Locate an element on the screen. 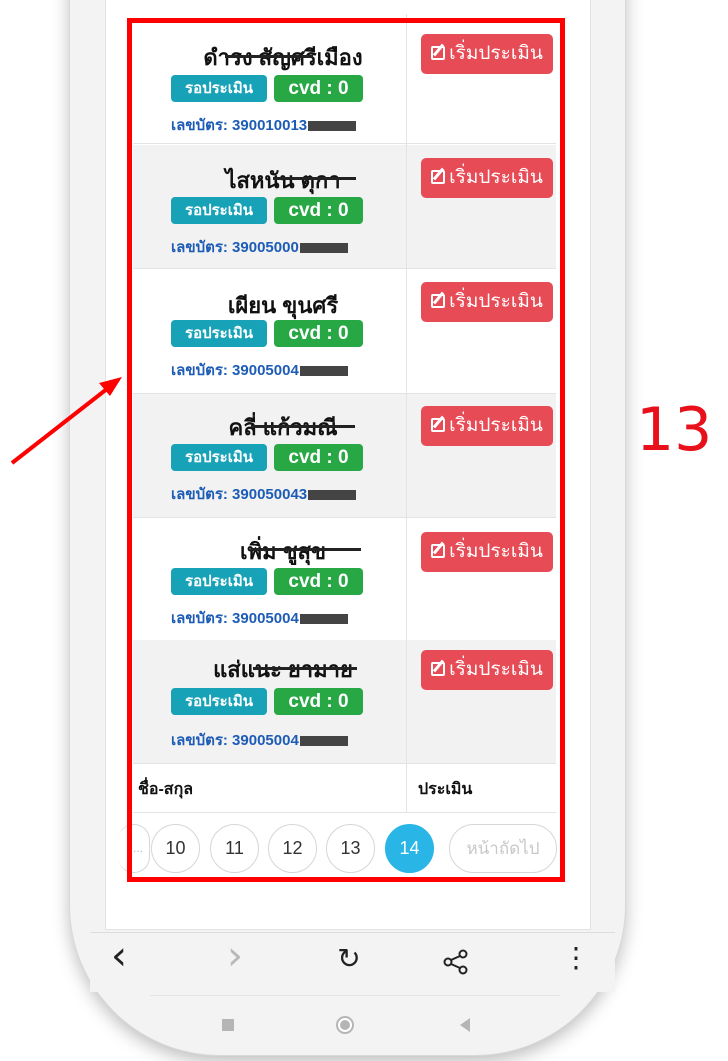 This screenshot has width=728, height=1061. back-nav-icon is located at coordinates (465, 1025).